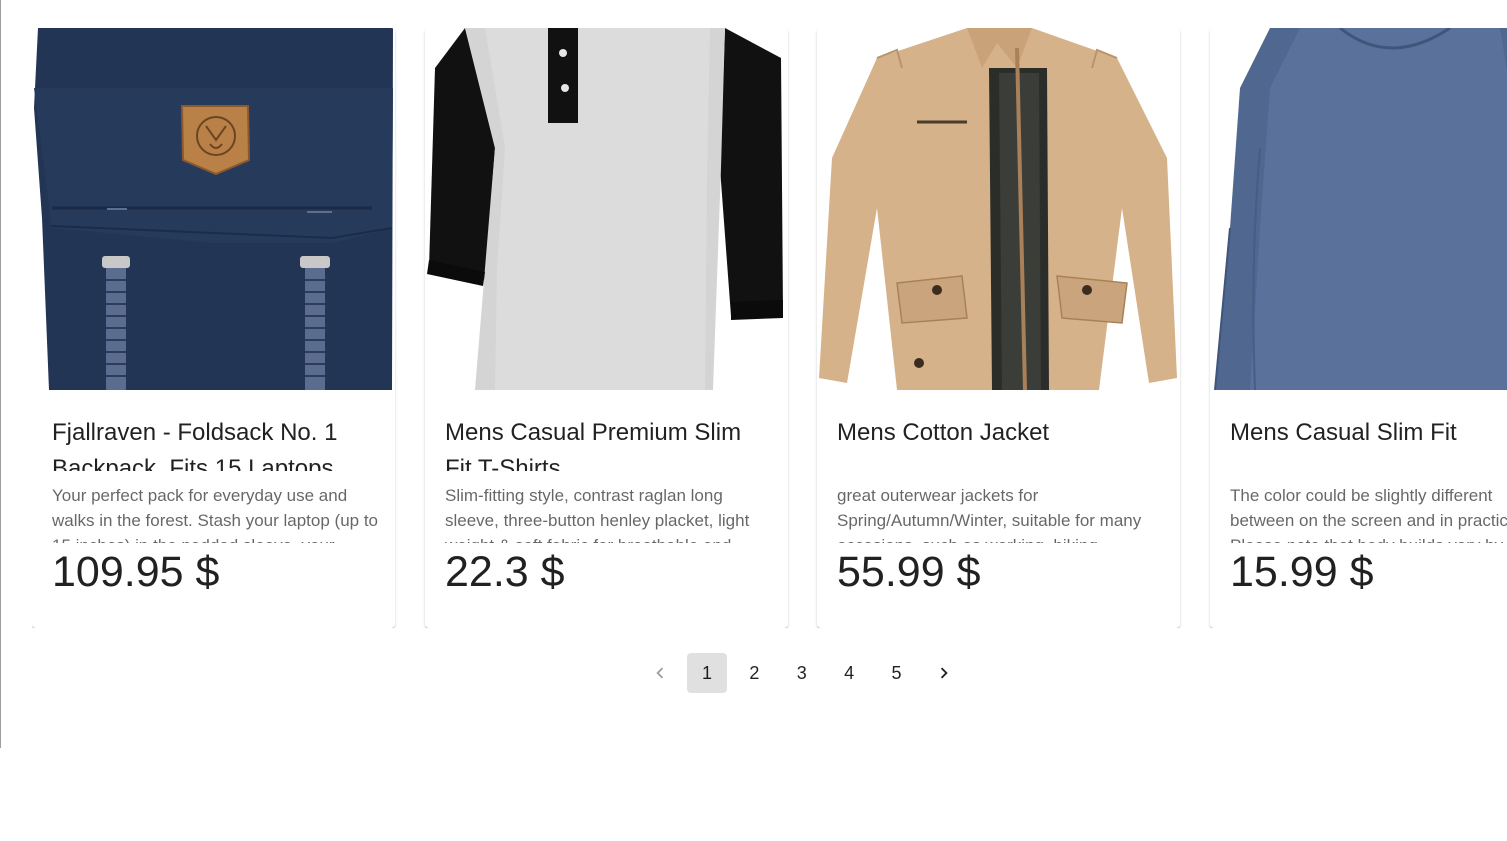 This screenshot has width=1507, height=841. Describe the element at coordinates (707, 673) in the screenshot. I see `page-button-1: 1` at that location.